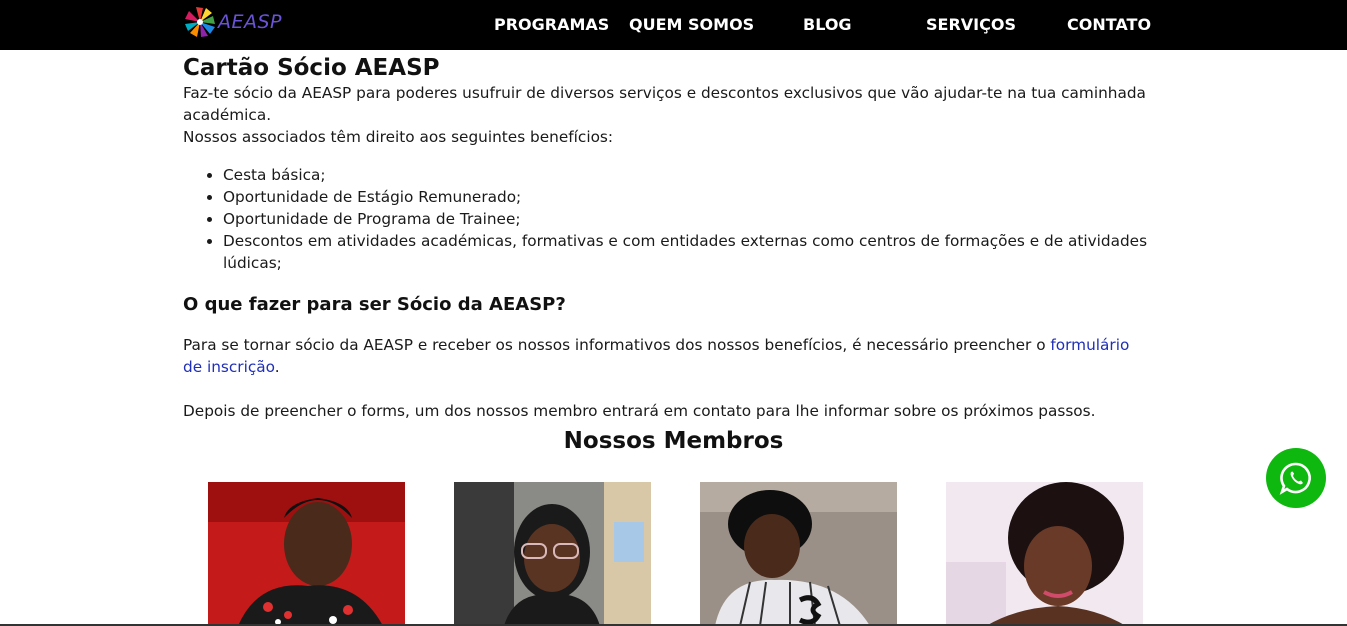 Image resolution: width=1347 pixels, height=626 pixels. I want to click on whatsapp-chat-button, so click(1296, 478).